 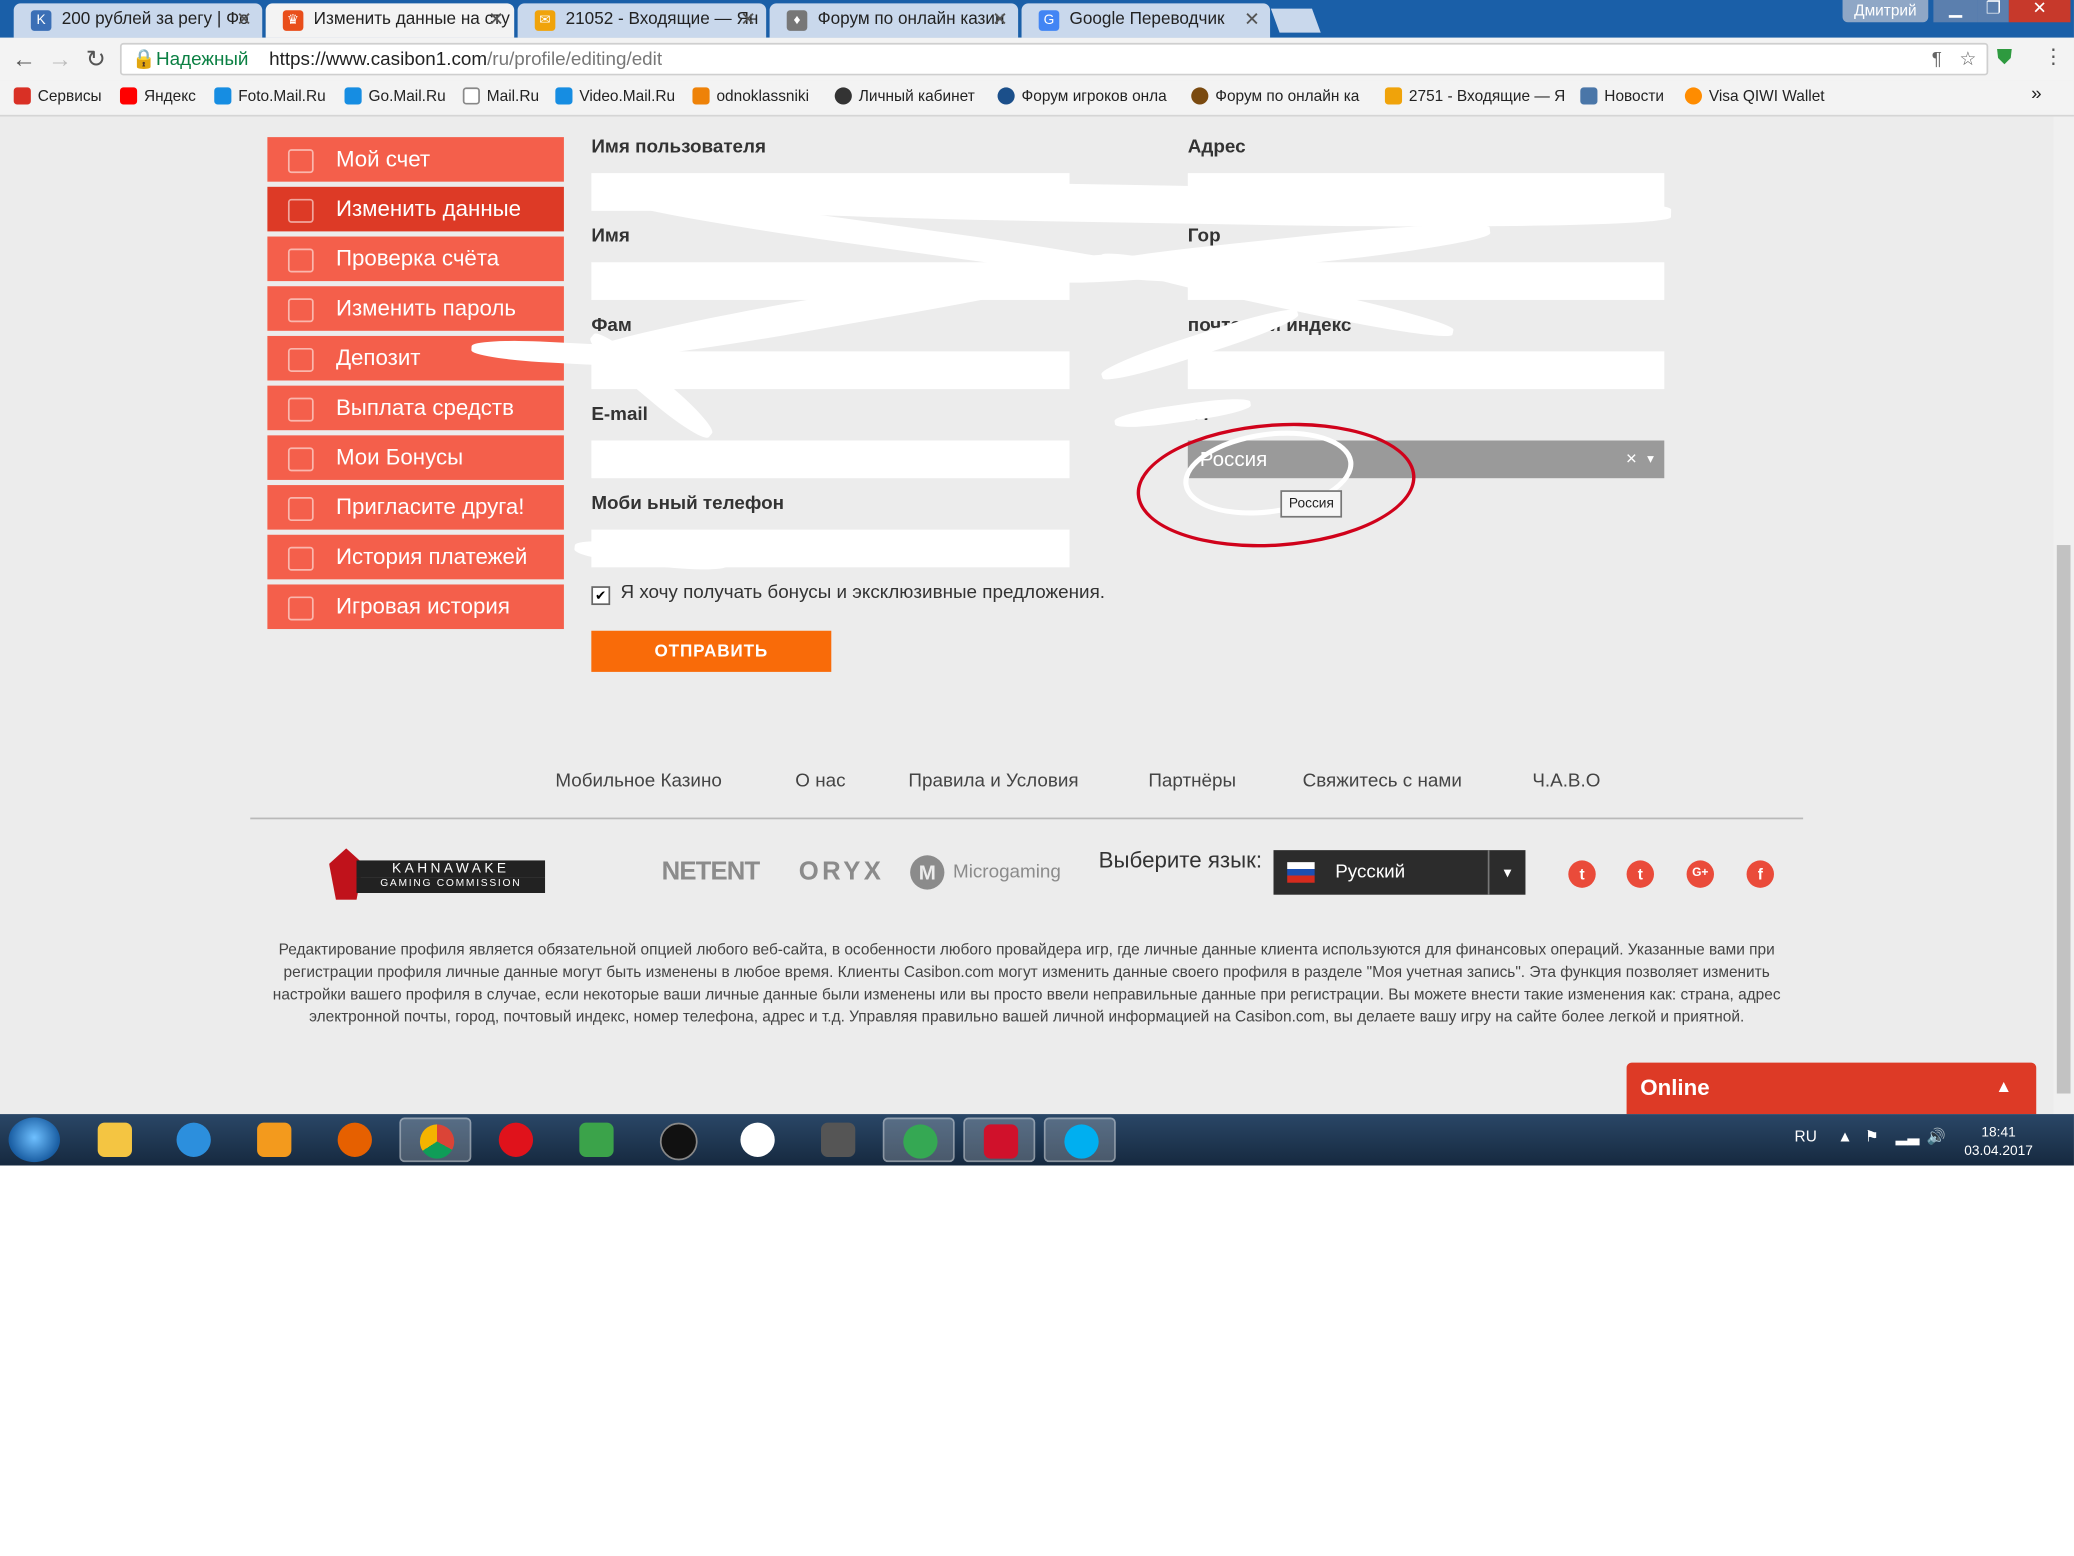 What do you see at coordinates (415, 457) in the screenshot?
I see `sidebar-item-bonuses: Мои Бонусы` at bounding box center [415, 457].